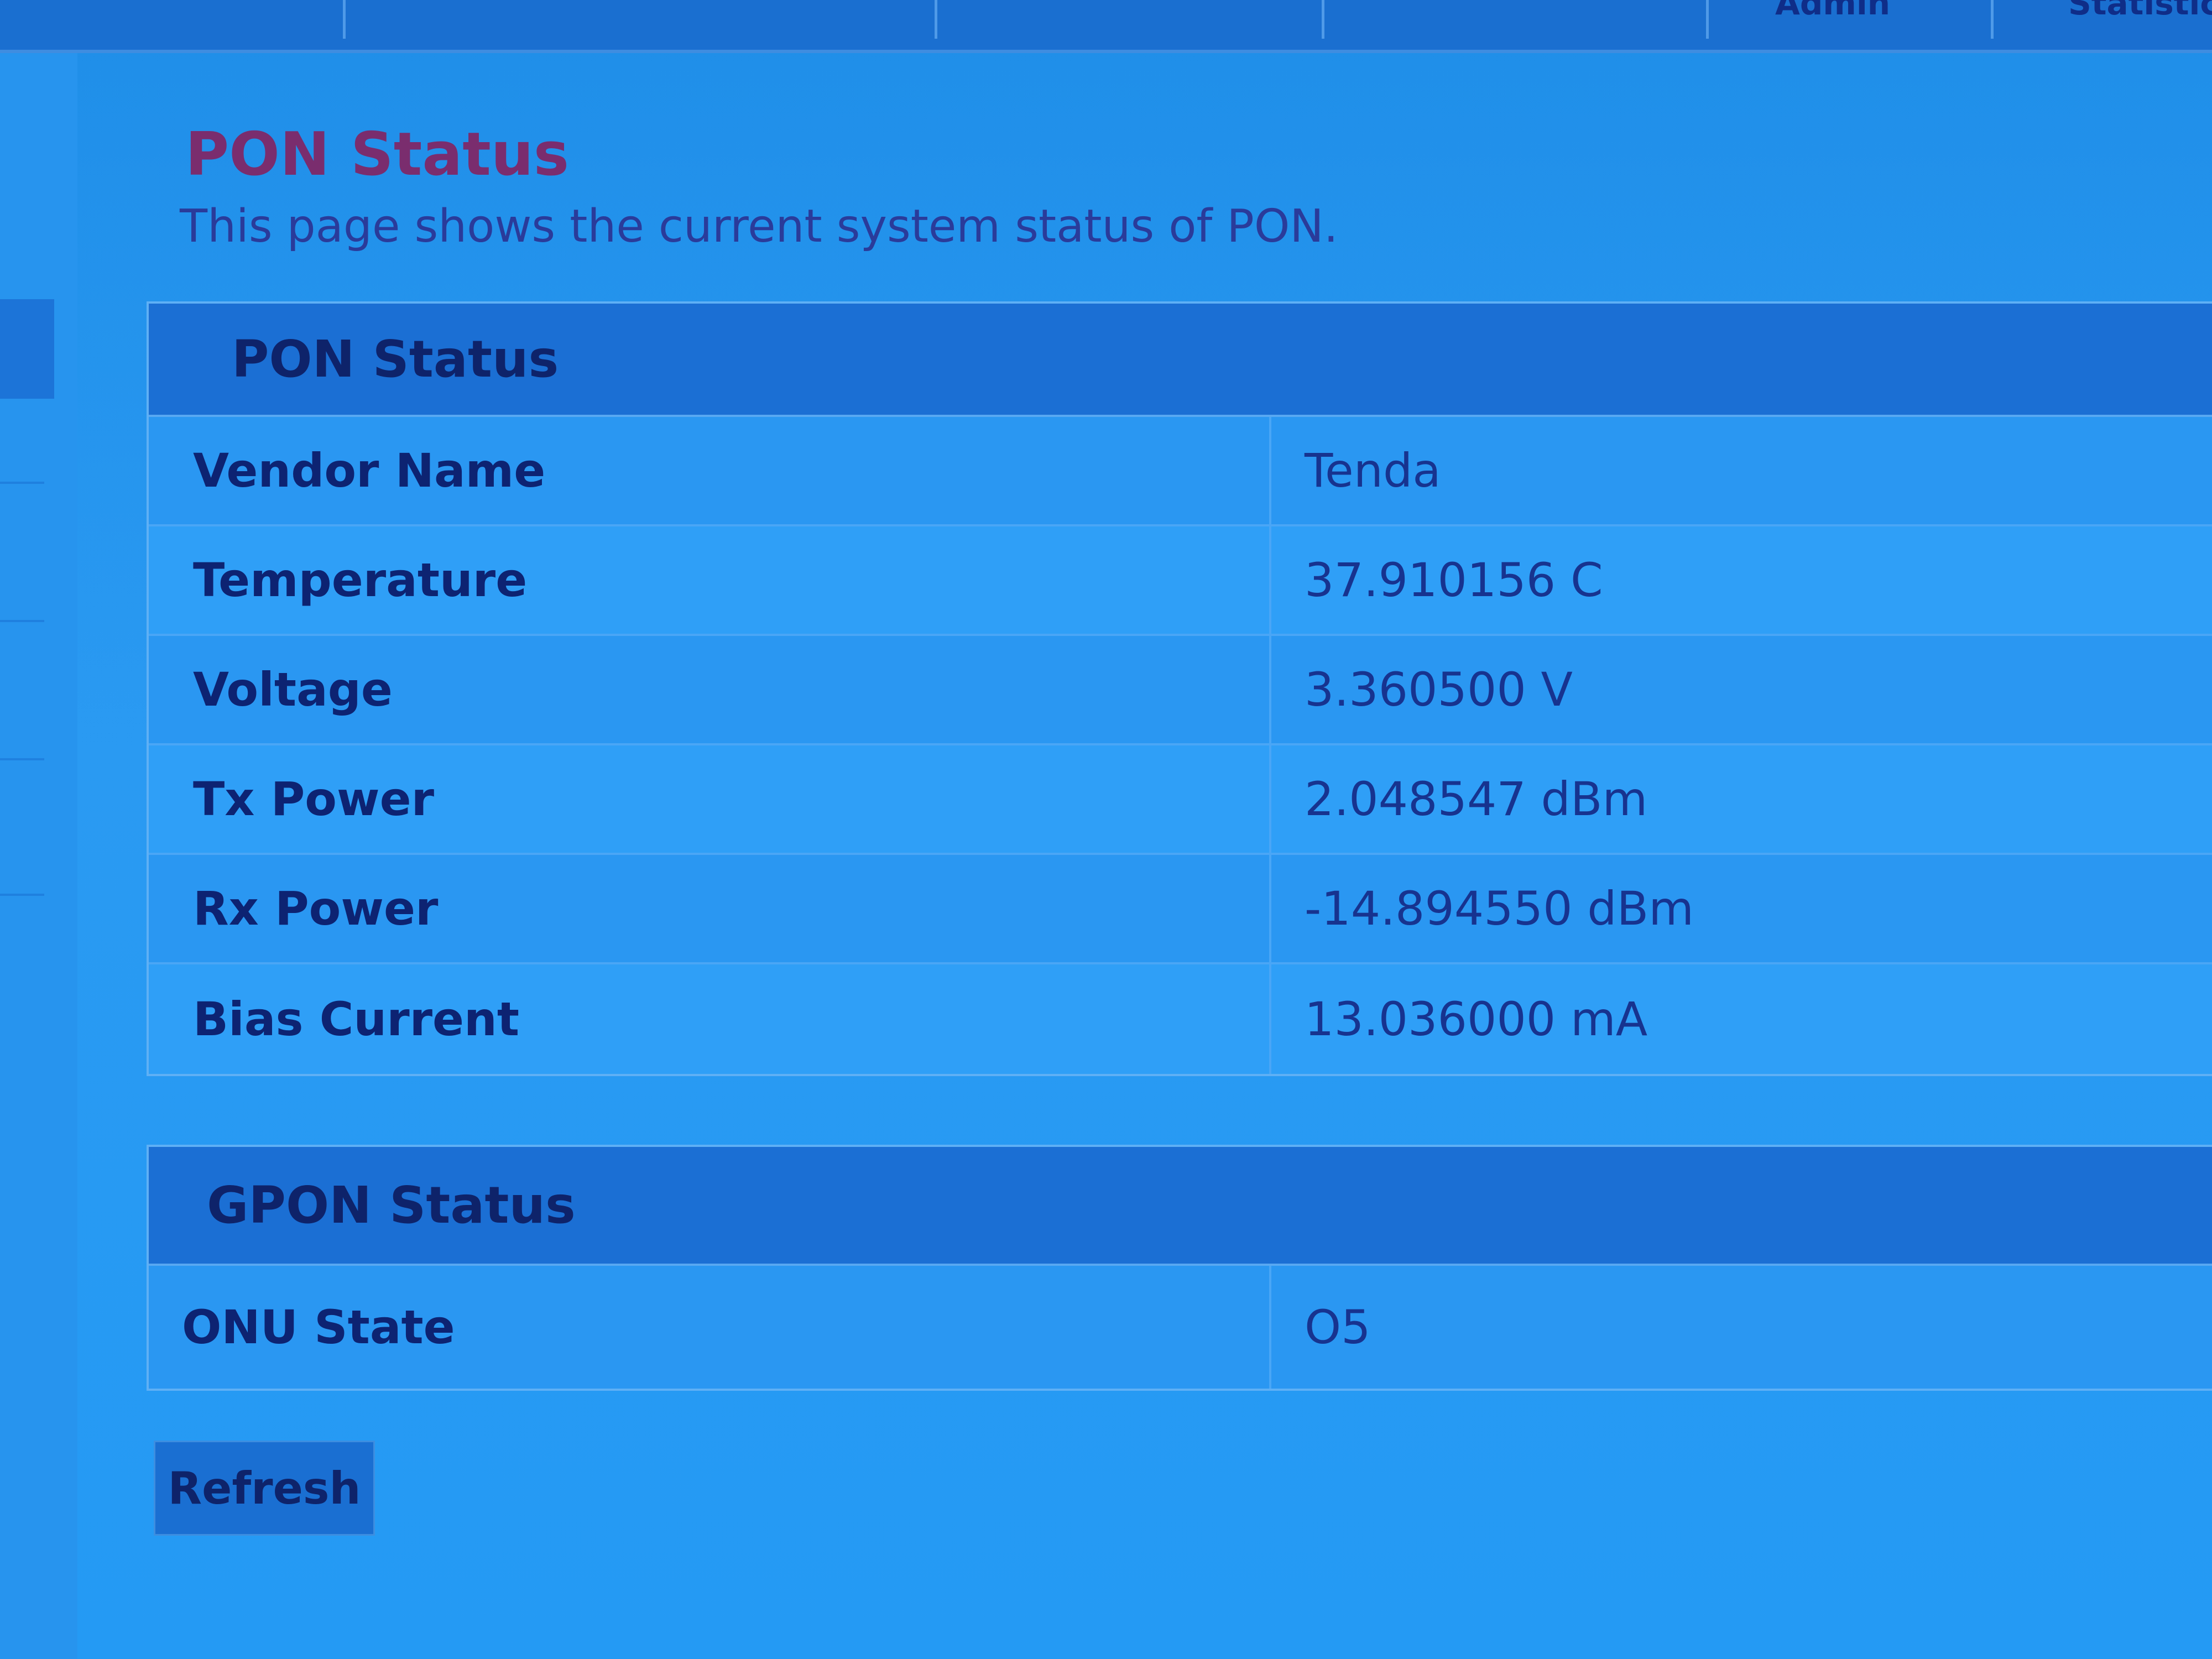 The width and height of the screenshot is (2212, 1659). I want to click on gpon-status-heading: GPON Status, so click(392, 1206).